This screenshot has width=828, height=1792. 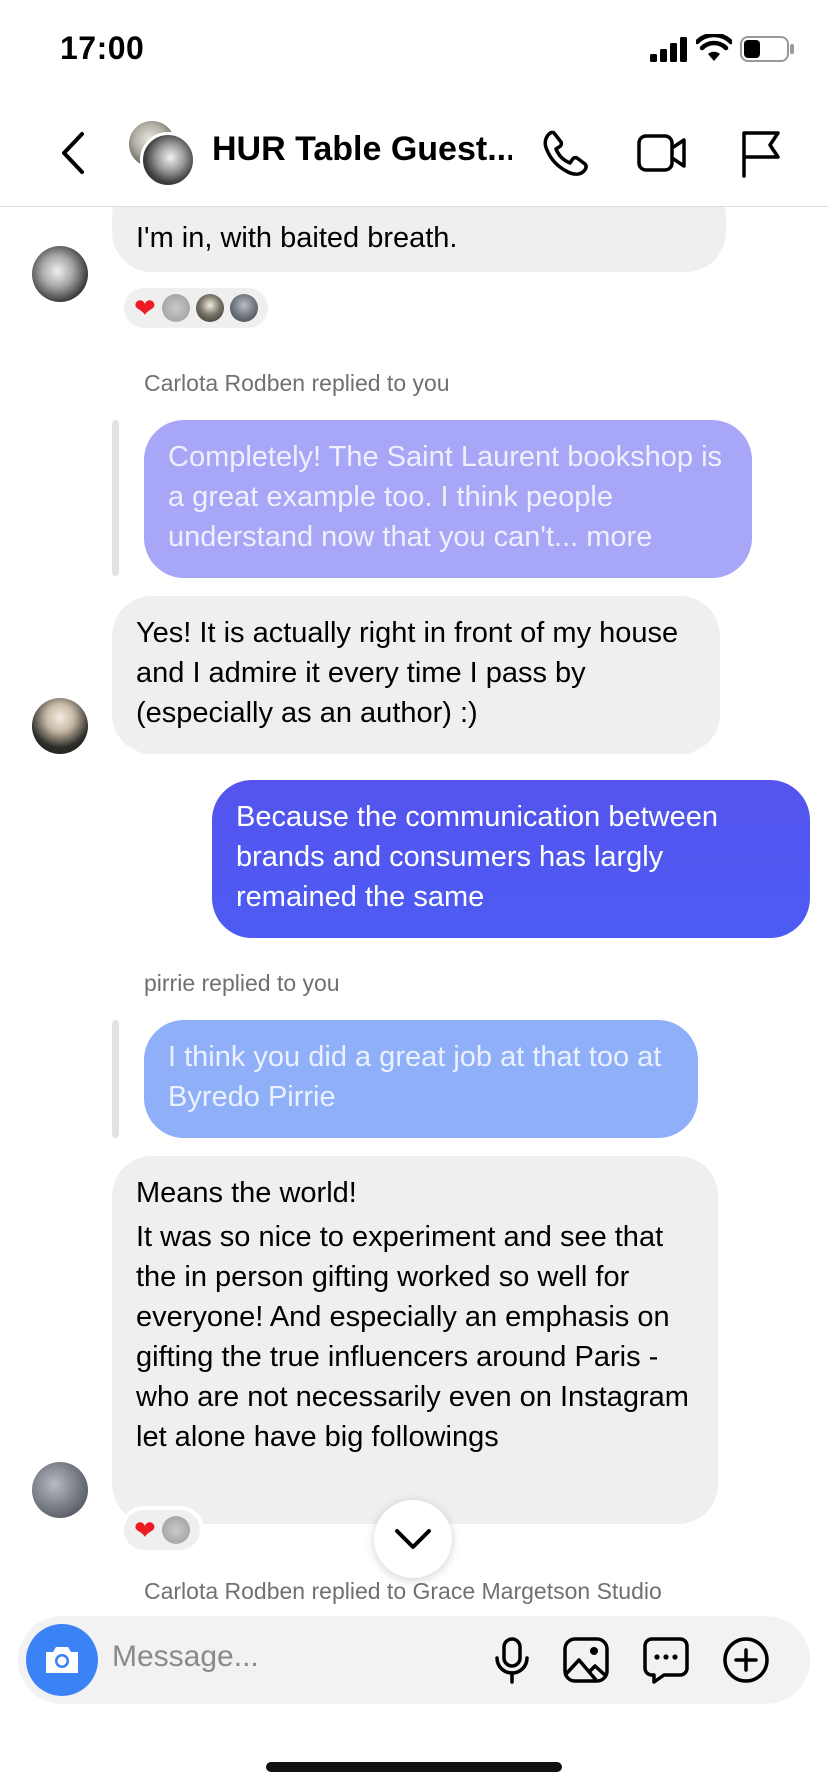 I want to click on phone-icon, so click(x=565, y=153).